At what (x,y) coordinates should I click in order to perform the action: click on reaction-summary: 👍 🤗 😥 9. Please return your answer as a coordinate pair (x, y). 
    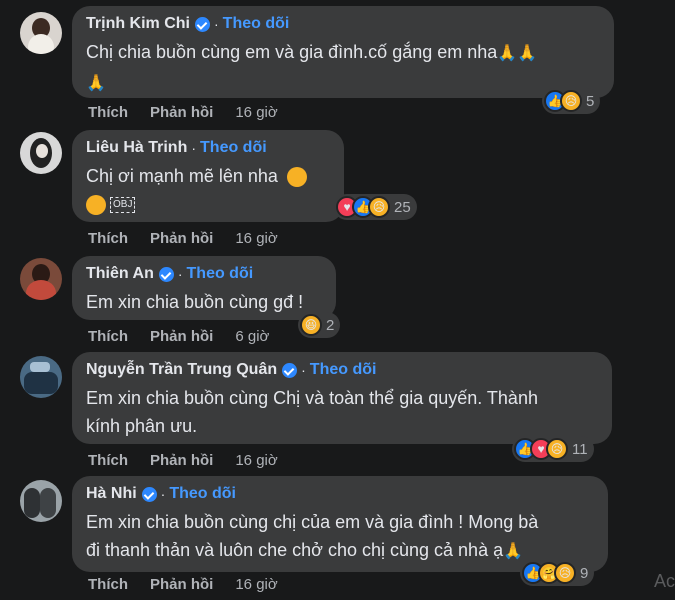
    Looking at the image, I should click on (557, 573).